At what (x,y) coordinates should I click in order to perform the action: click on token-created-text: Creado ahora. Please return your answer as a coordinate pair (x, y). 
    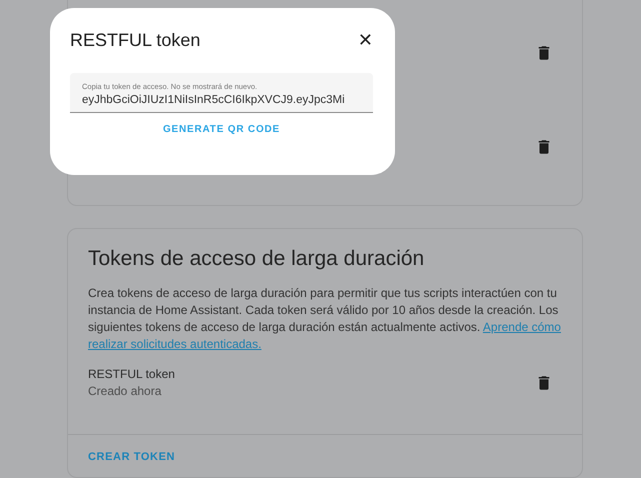
    Looking at the image, I should click on (125, 391).